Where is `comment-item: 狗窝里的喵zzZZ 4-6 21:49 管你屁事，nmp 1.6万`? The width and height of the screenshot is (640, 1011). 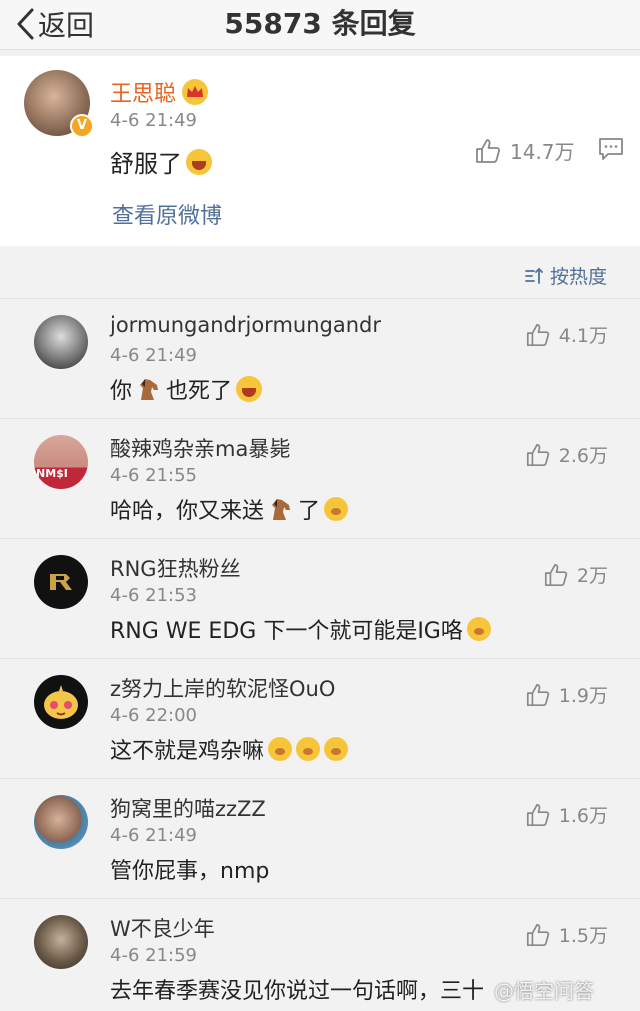
comment-item: 狗窝里的喵zzZZ 4-6 21:49 管你屁事，nmp 1.6万 is located at coordinates (320, 838).